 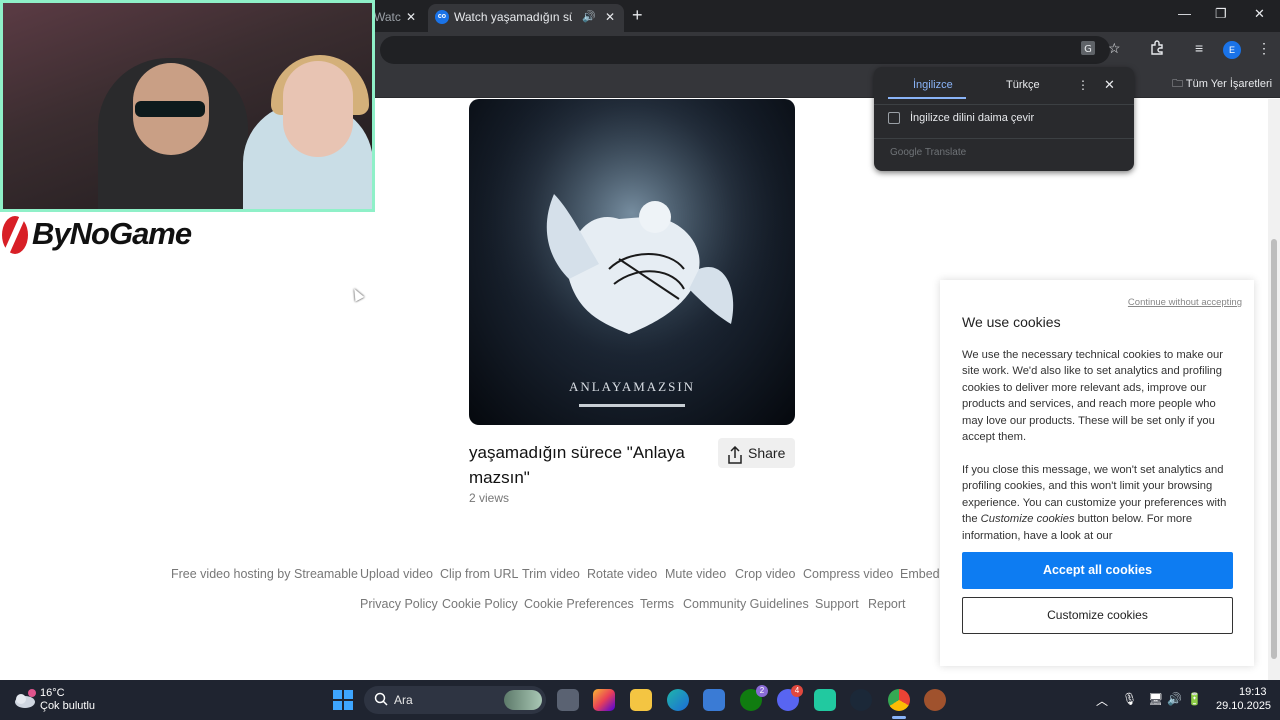 I want to click on customize-cookies-button: Customize cookies, so click(x=1097, y=615).